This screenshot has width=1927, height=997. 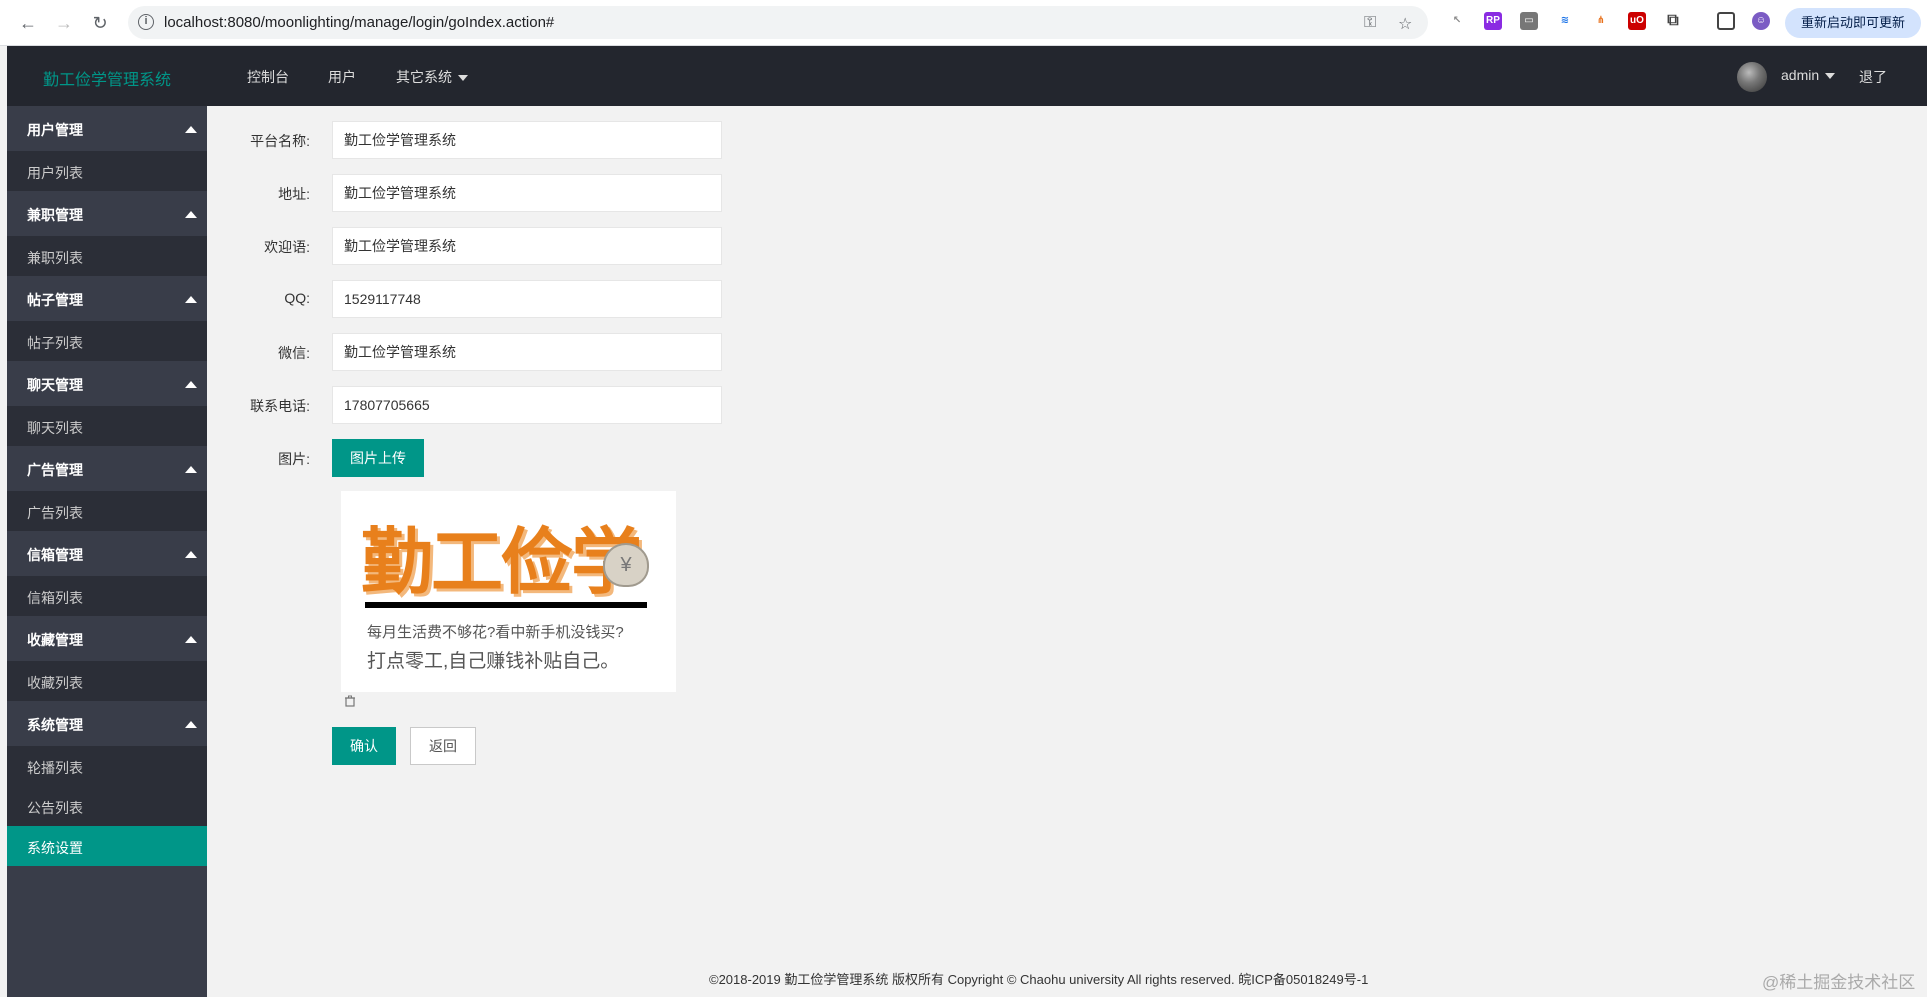 I want to click on reload-icon: ↻, so click(x=100, y=23).